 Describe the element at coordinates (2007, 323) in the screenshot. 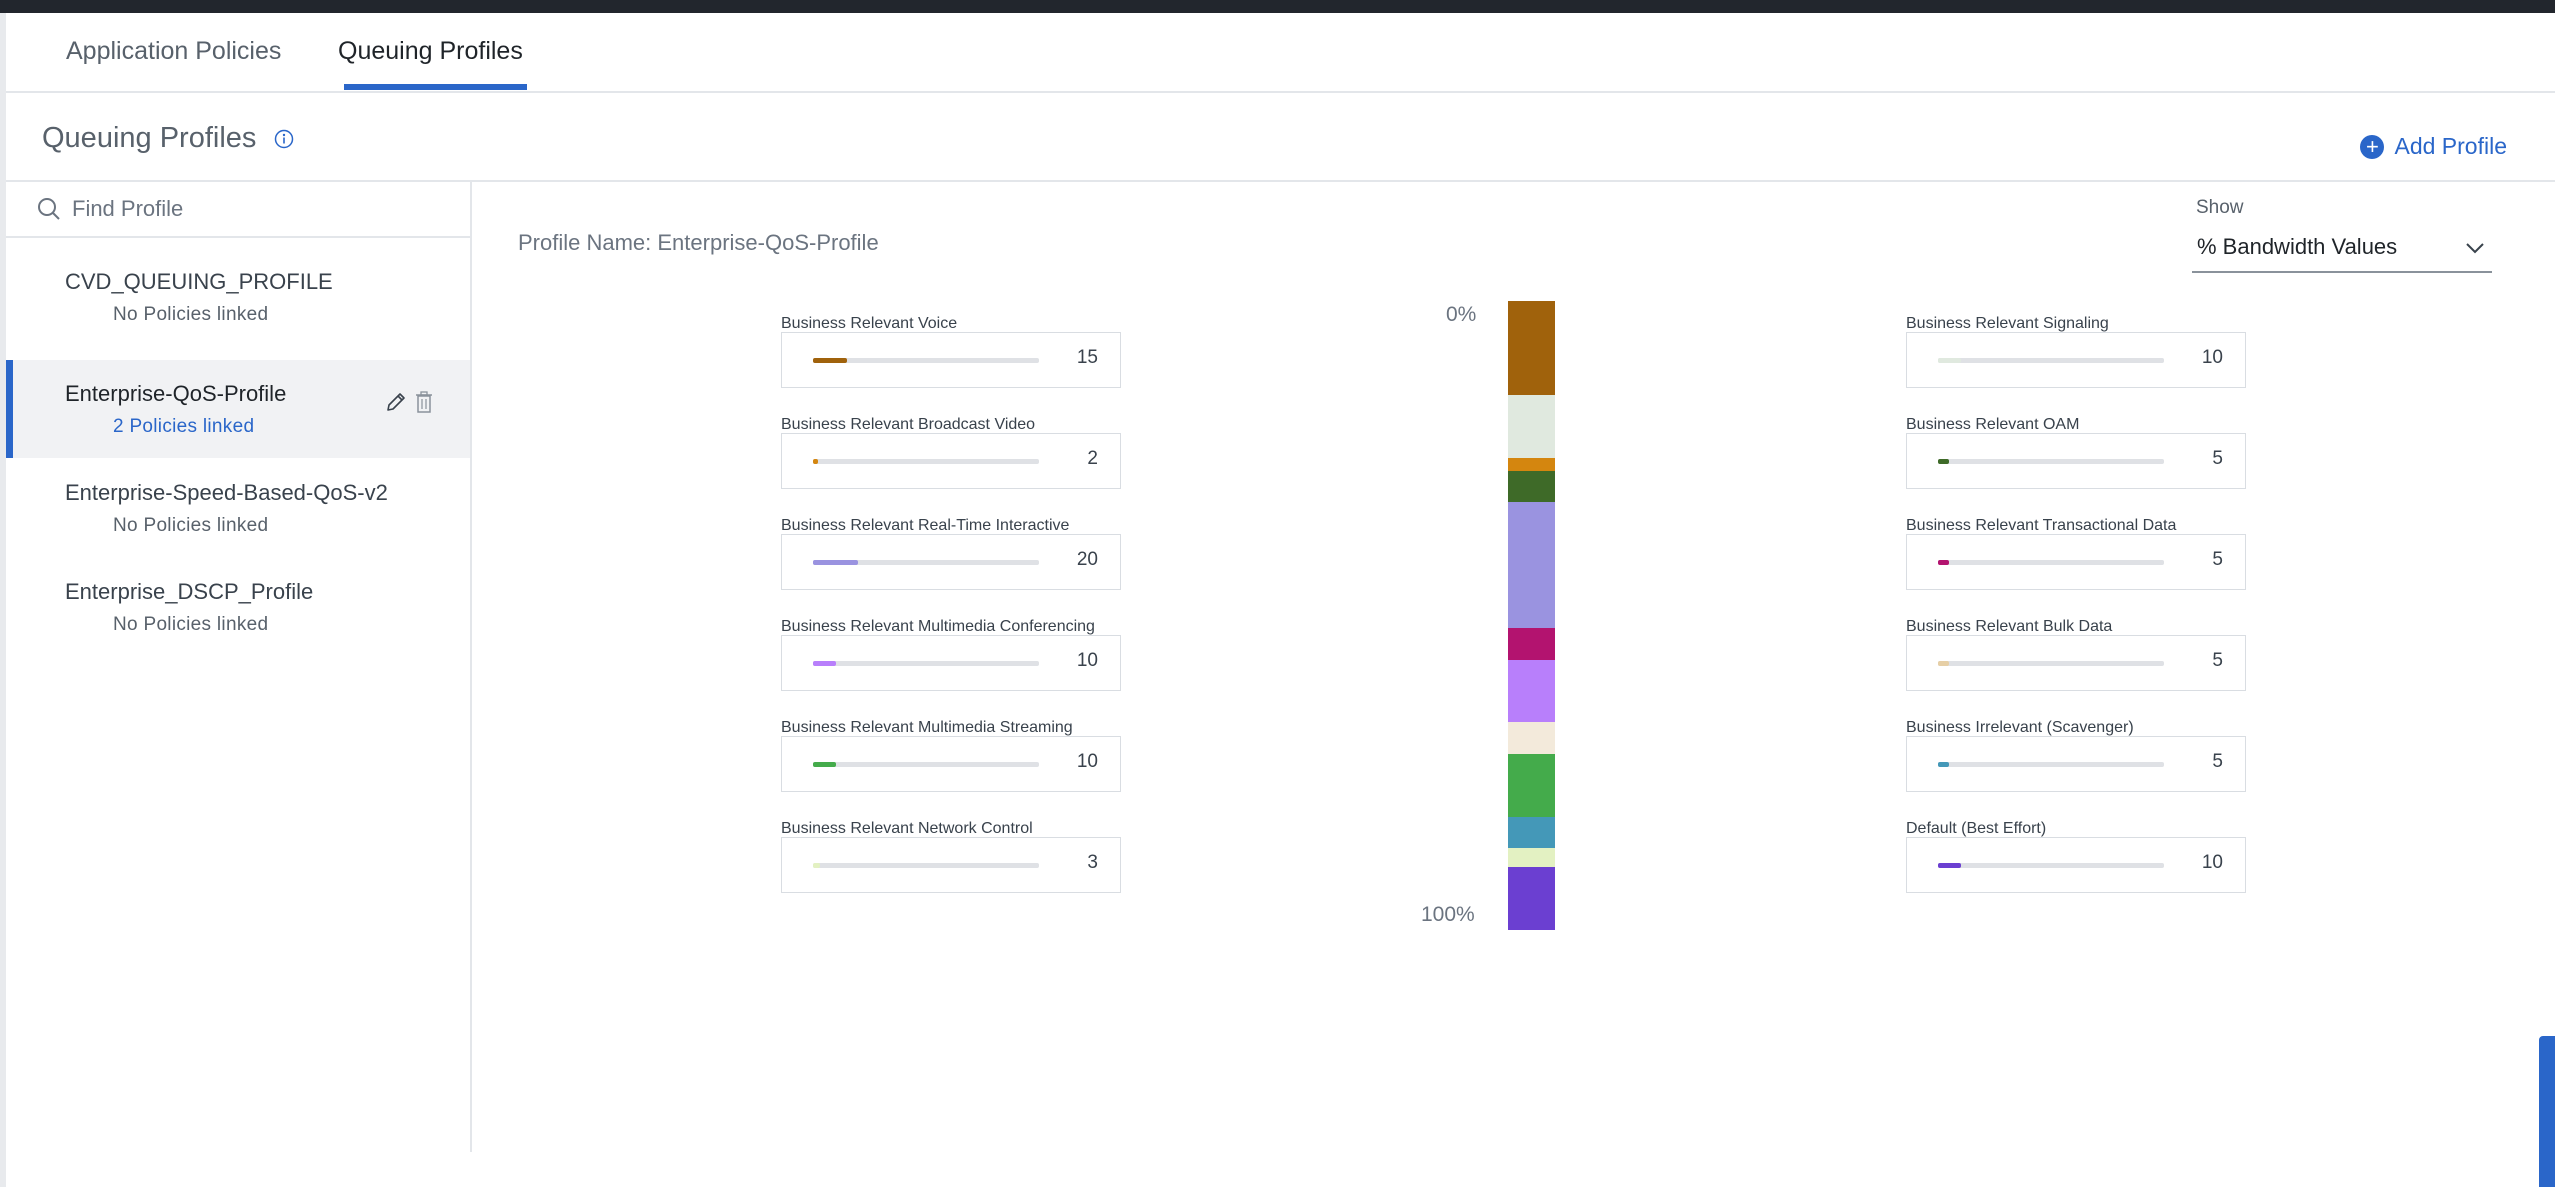

I see `traffic-class-label: Business Relevant Signaling` at that location.